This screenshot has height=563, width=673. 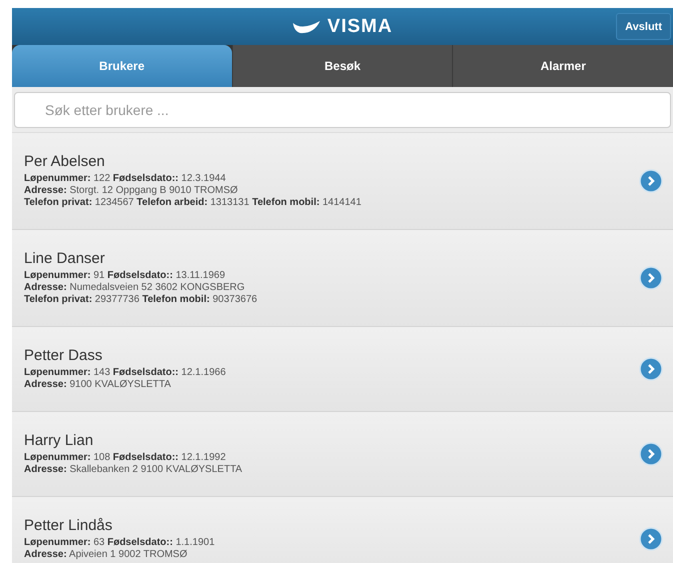 I want to click on user-detail: Løpenummer: 63 Fødselsdato:: 1.1.1901, so click(x=120, y=543).